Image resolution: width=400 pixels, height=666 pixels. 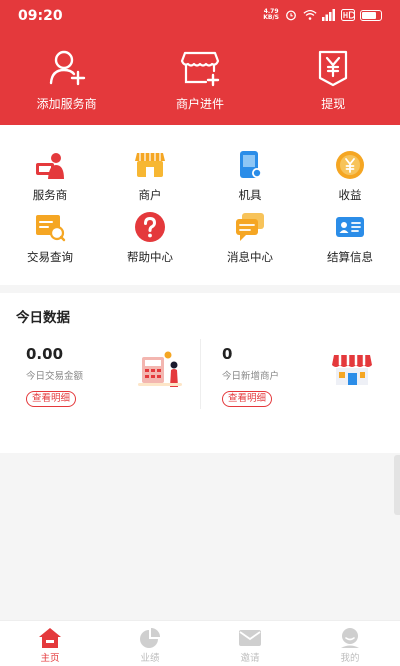 I want to click on pie-chart-icon, so click(x=150, y=638).